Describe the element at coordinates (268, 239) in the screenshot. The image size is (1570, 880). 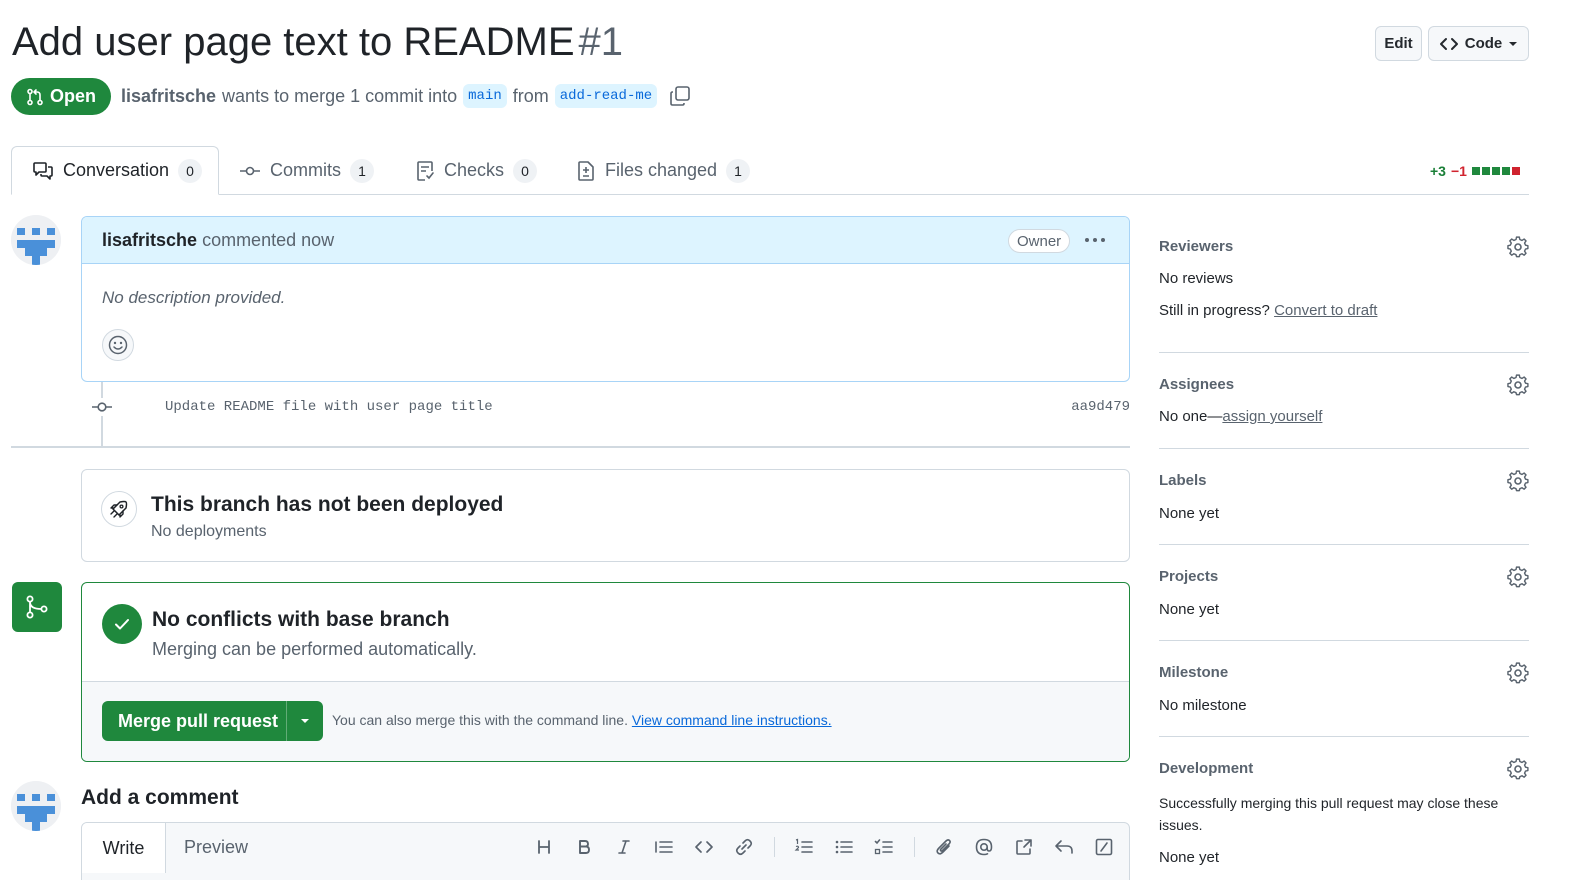
I see `comment-timestamp: commented now` at that location.